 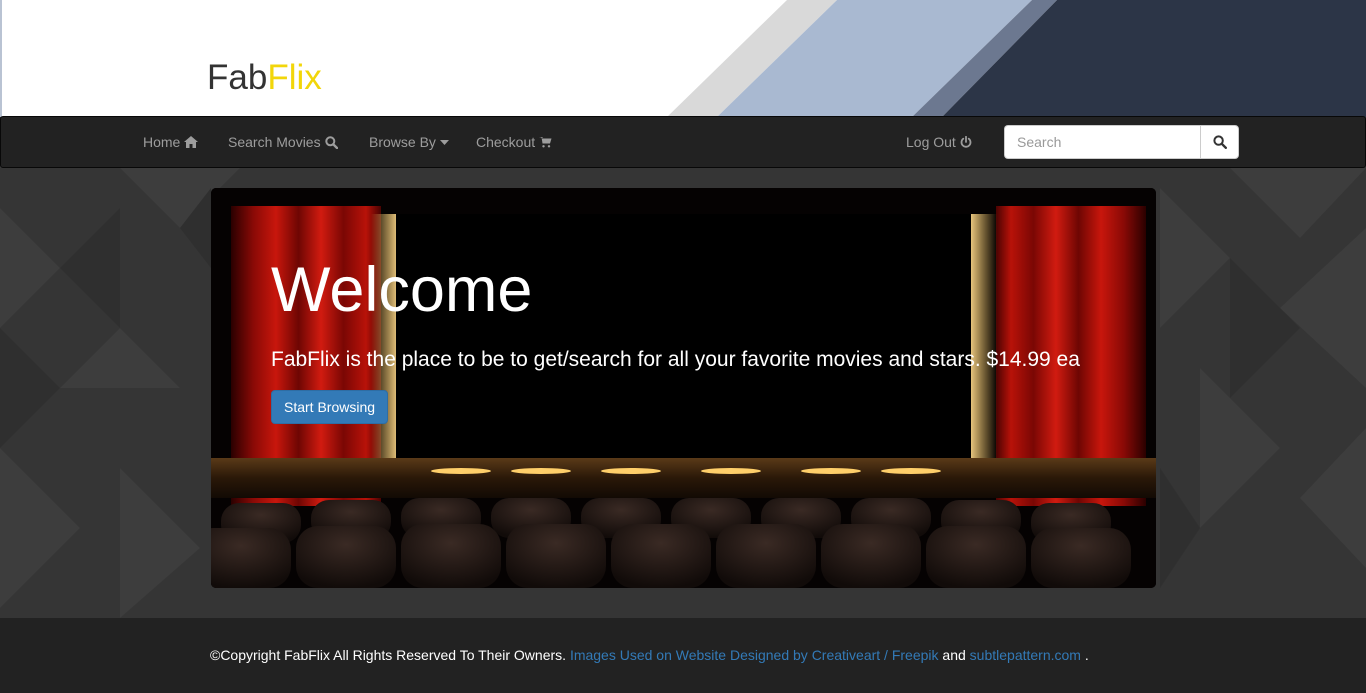 I want to click on home-icon, so click(x=191, y=142).